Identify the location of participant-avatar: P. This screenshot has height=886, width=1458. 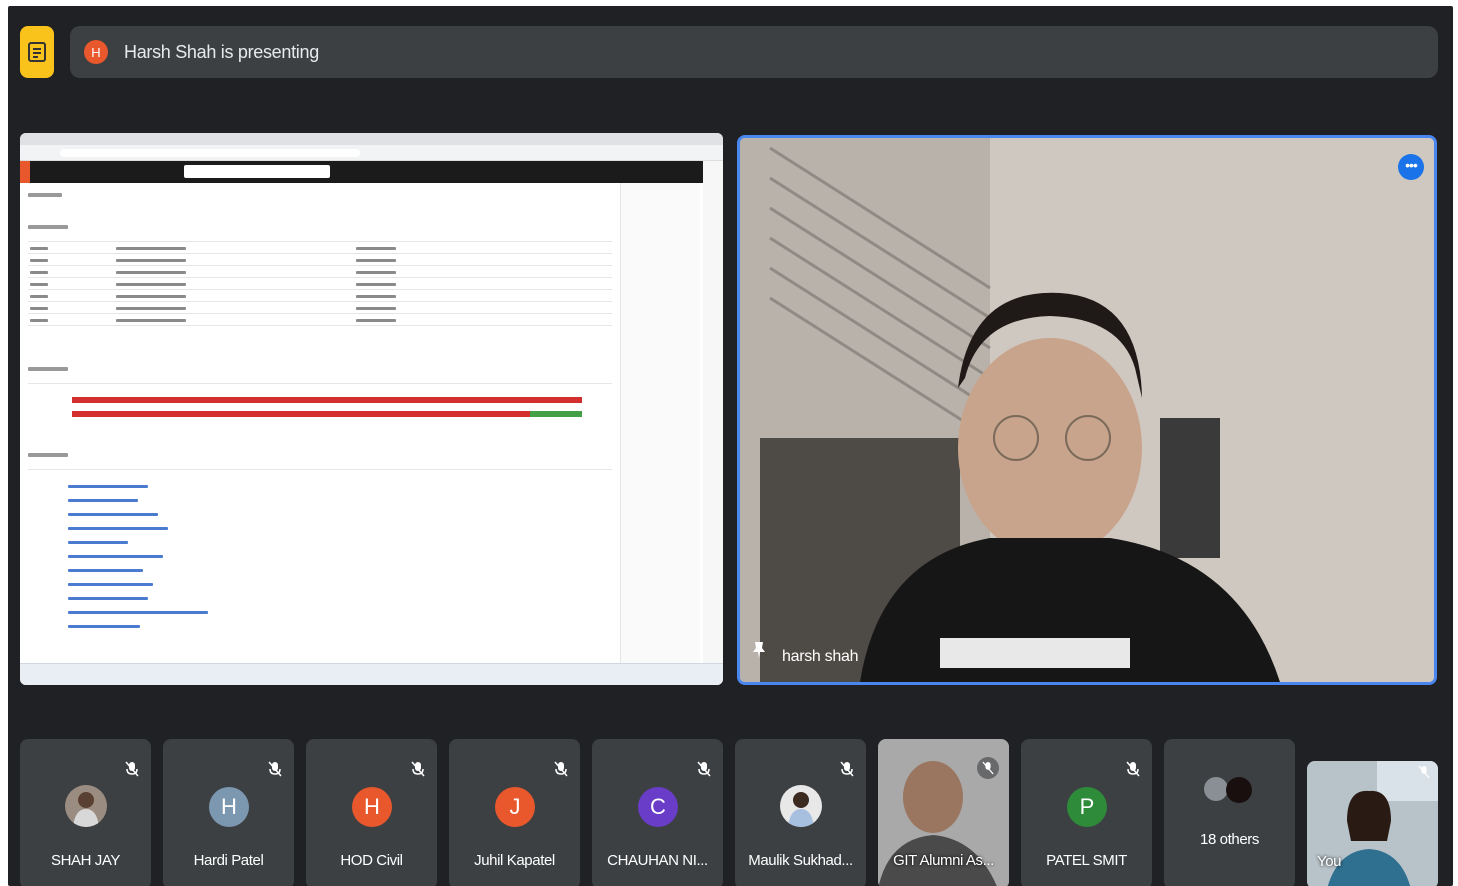
(1087, 807).